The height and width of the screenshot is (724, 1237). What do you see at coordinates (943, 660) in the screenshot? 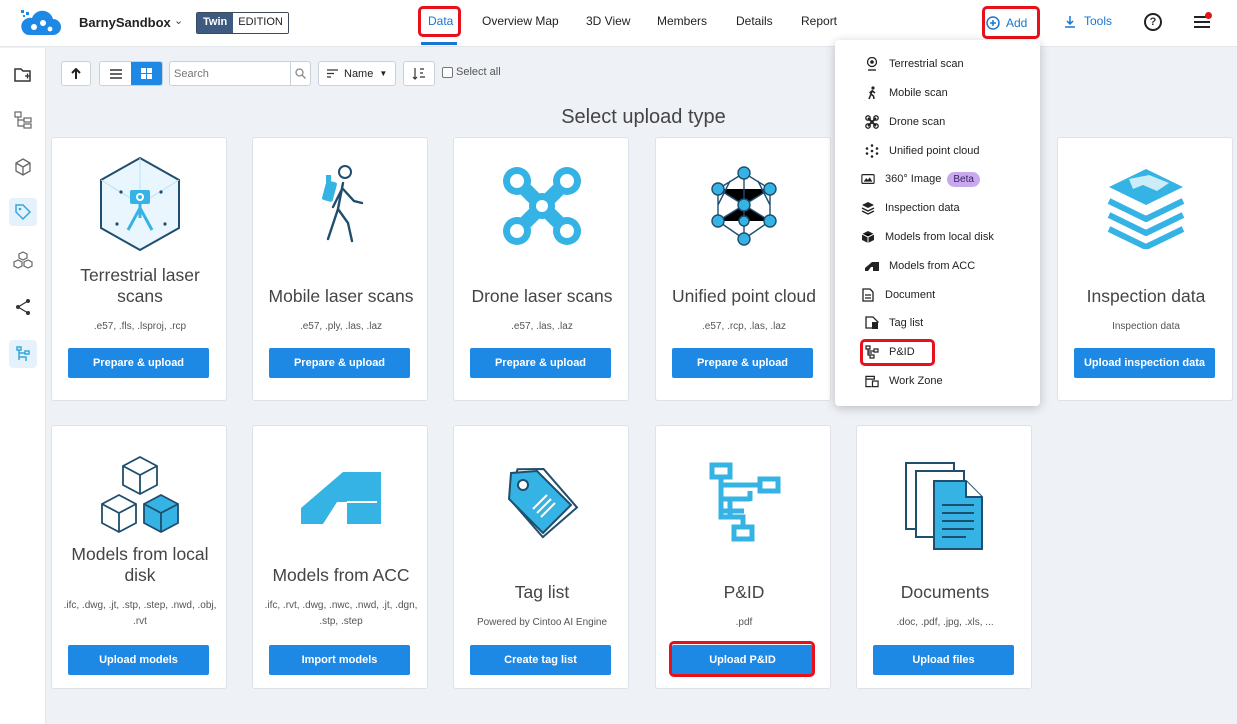
I see `upload-files-button: Upload files` at bounding box center [943, 660].